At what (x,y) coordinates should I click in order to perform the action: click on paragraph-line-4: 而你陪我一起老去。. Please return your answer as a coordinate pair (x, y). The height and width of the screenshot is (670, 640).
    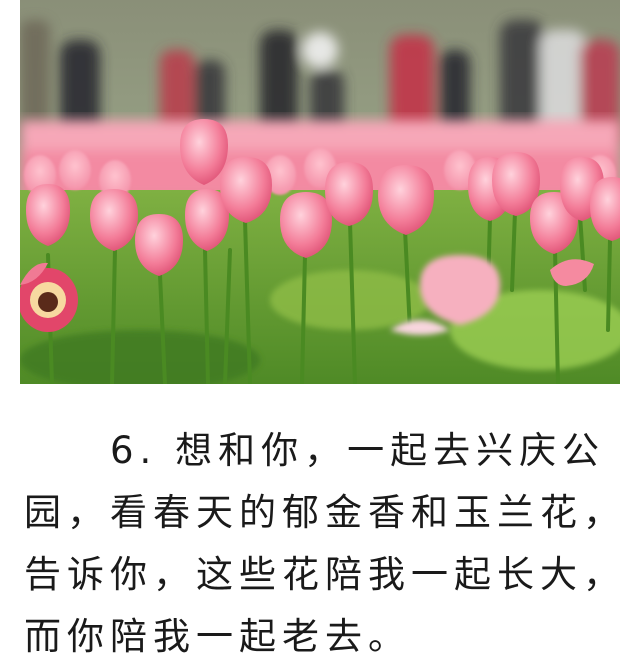
    Looking at the image, I should click on (217, 636).